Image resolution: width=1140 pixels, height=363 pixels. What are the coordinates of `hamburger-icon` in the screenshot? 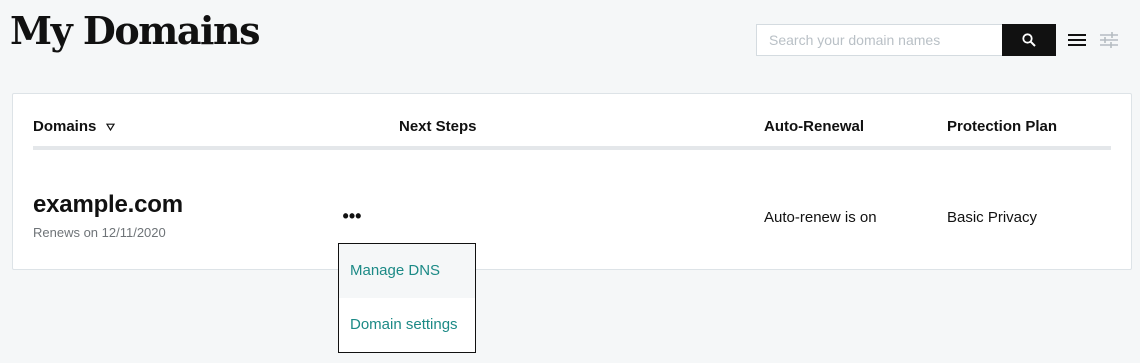 It's located at (1077, 40).